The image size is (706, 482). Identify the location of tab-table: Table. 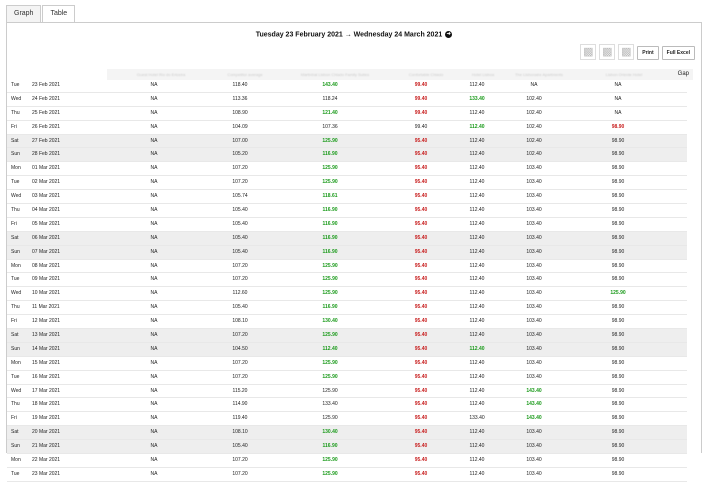
(59, 14).